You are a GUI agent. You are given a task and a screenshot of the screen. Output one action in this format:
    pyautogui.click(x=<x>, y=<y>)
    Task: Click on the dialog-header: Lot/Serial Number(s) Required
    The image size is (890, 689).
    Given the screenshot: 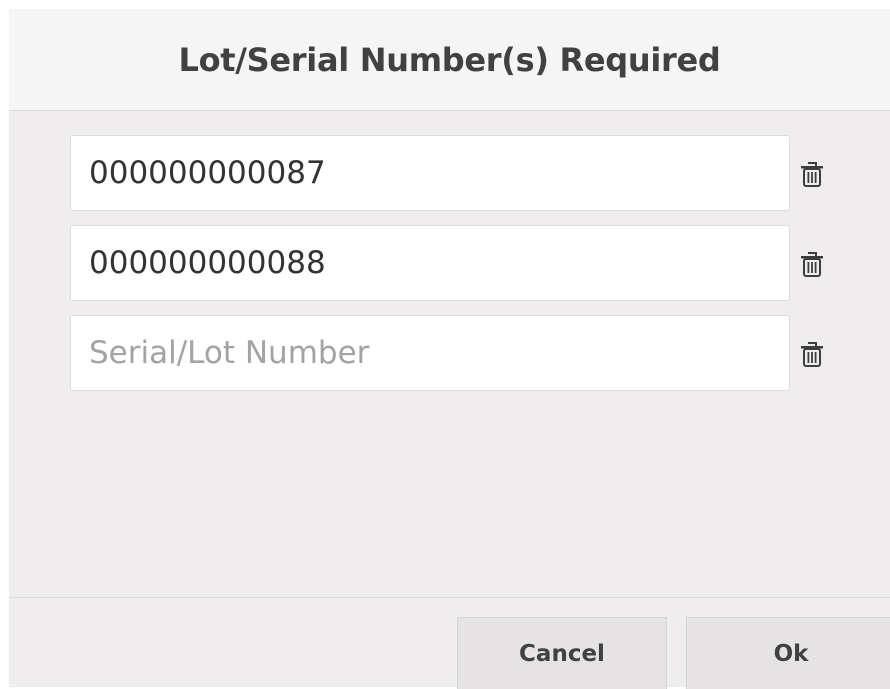 What is the action you would take?
    pyautogui.click(x=449, y=60)
    